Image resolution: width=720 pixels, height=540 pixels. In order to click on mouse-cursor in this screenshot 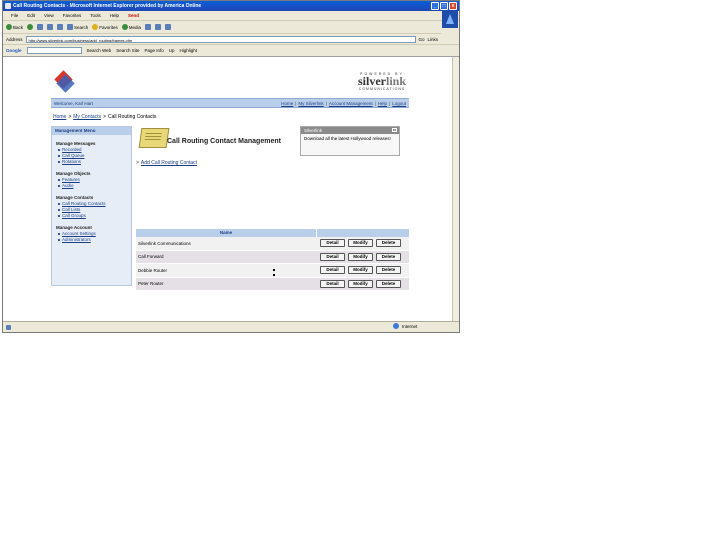, I will do `click(274, 272)`.